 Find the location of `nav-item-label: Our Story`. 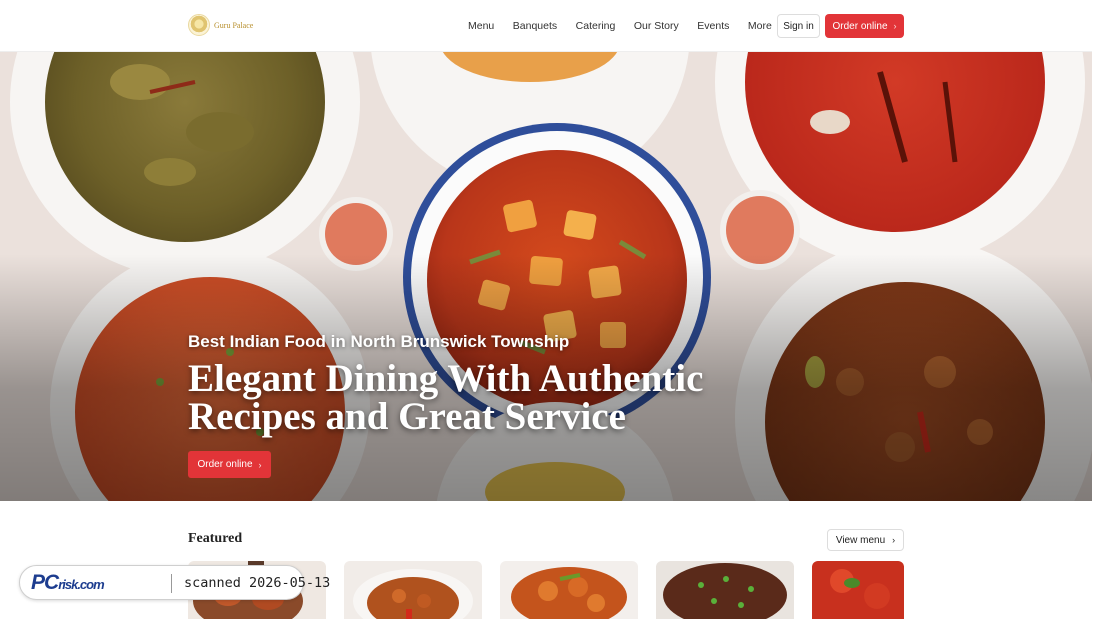

nav-item-label: Our Story is located at coordinates (656, 26).